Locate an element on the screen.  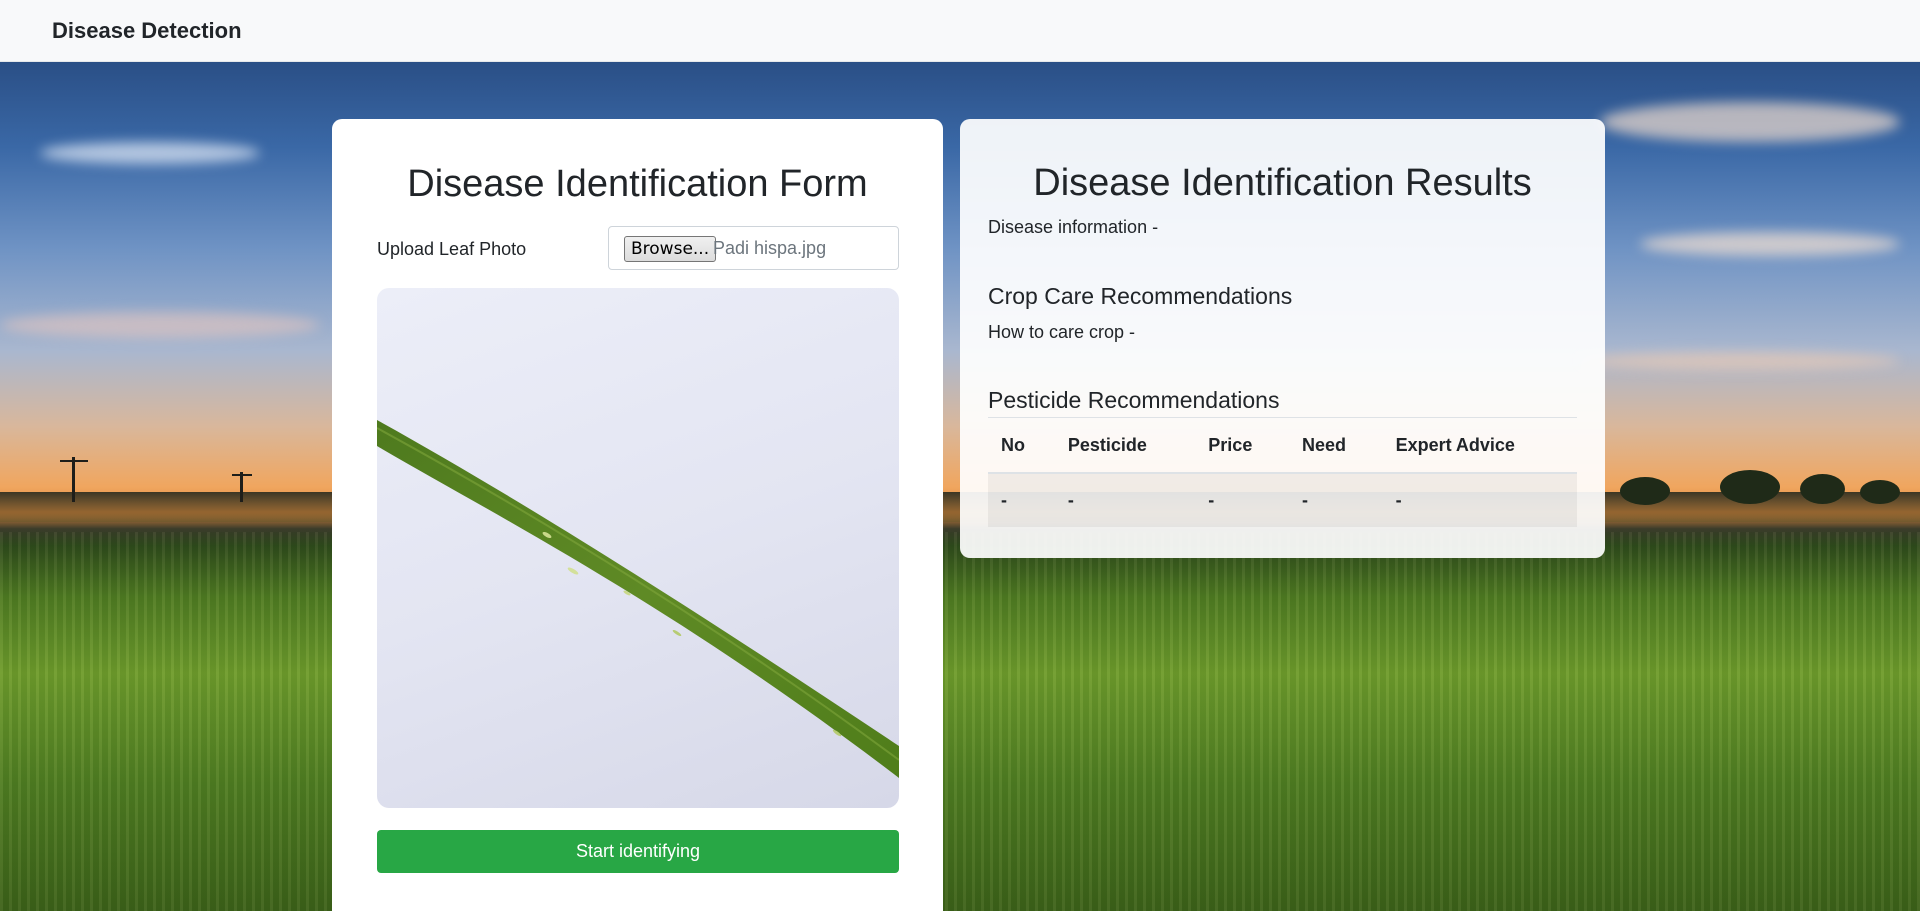
navbar: Disease Detection is located at coordinates (960, 31).